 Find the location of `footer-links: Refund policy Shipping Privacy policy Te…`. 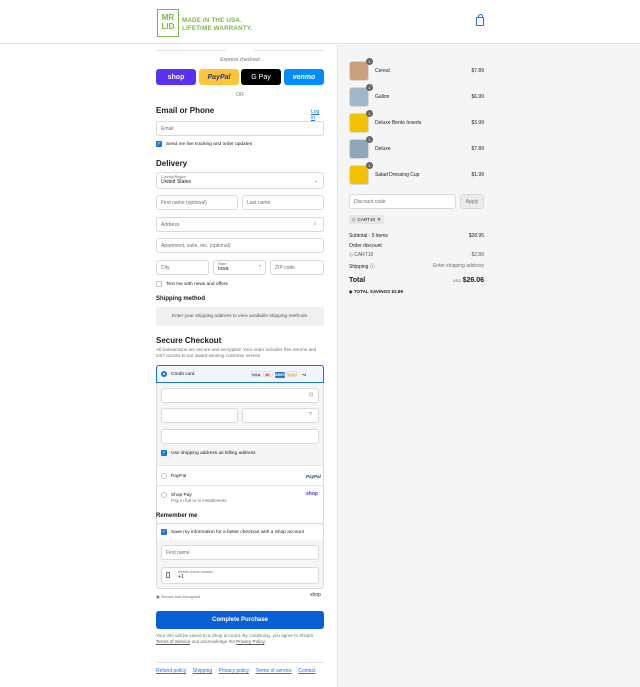

footer-links: Refund policy Shipping Privacy policy Te… is located at coordinates (238, 671).